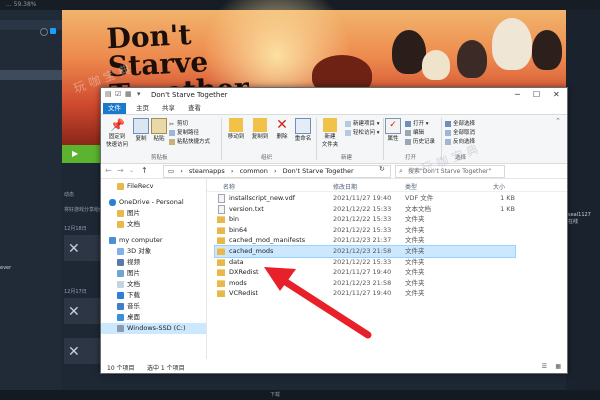 This screenshot has width=600, height=400. I want to click on file-name: bin, so click(234, 219).